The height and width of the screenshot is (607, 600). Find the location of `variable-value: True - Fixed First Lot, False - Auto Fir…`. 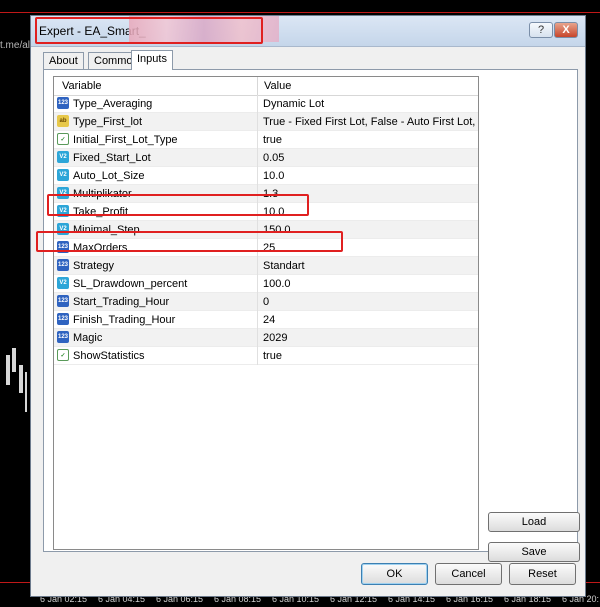

variable-value: True - Fixed First Lot, False - Auto Fir… is located at coordinates (369, 122).